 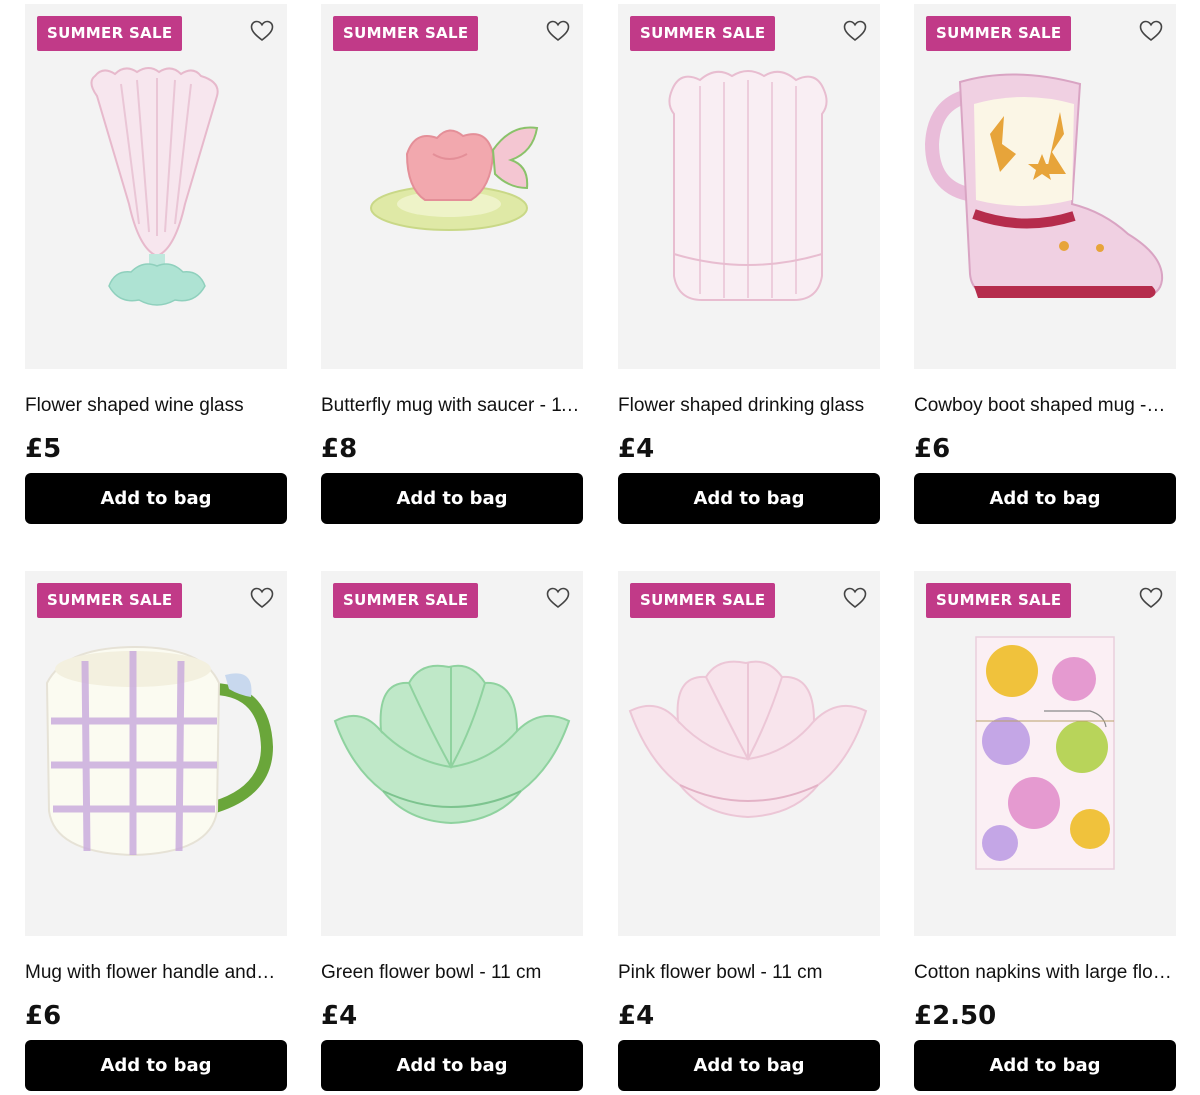 I want to click on product-price: £5, so click(x=43, y=449).